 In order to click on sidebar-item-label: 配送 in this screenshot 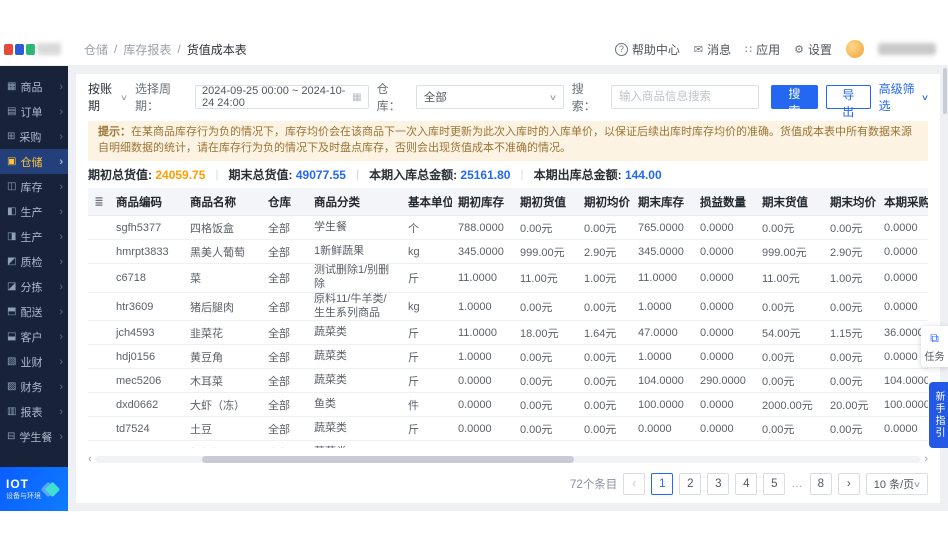, I will do `click(31, 312)`.